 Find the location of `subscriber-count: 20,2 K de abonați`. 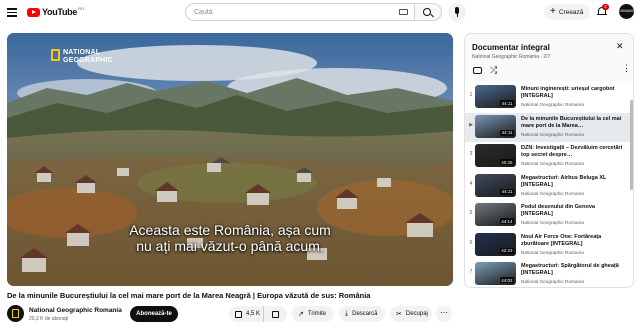

subscriber-count: 20,2 K de abonați is located at coordinates (49, 319).